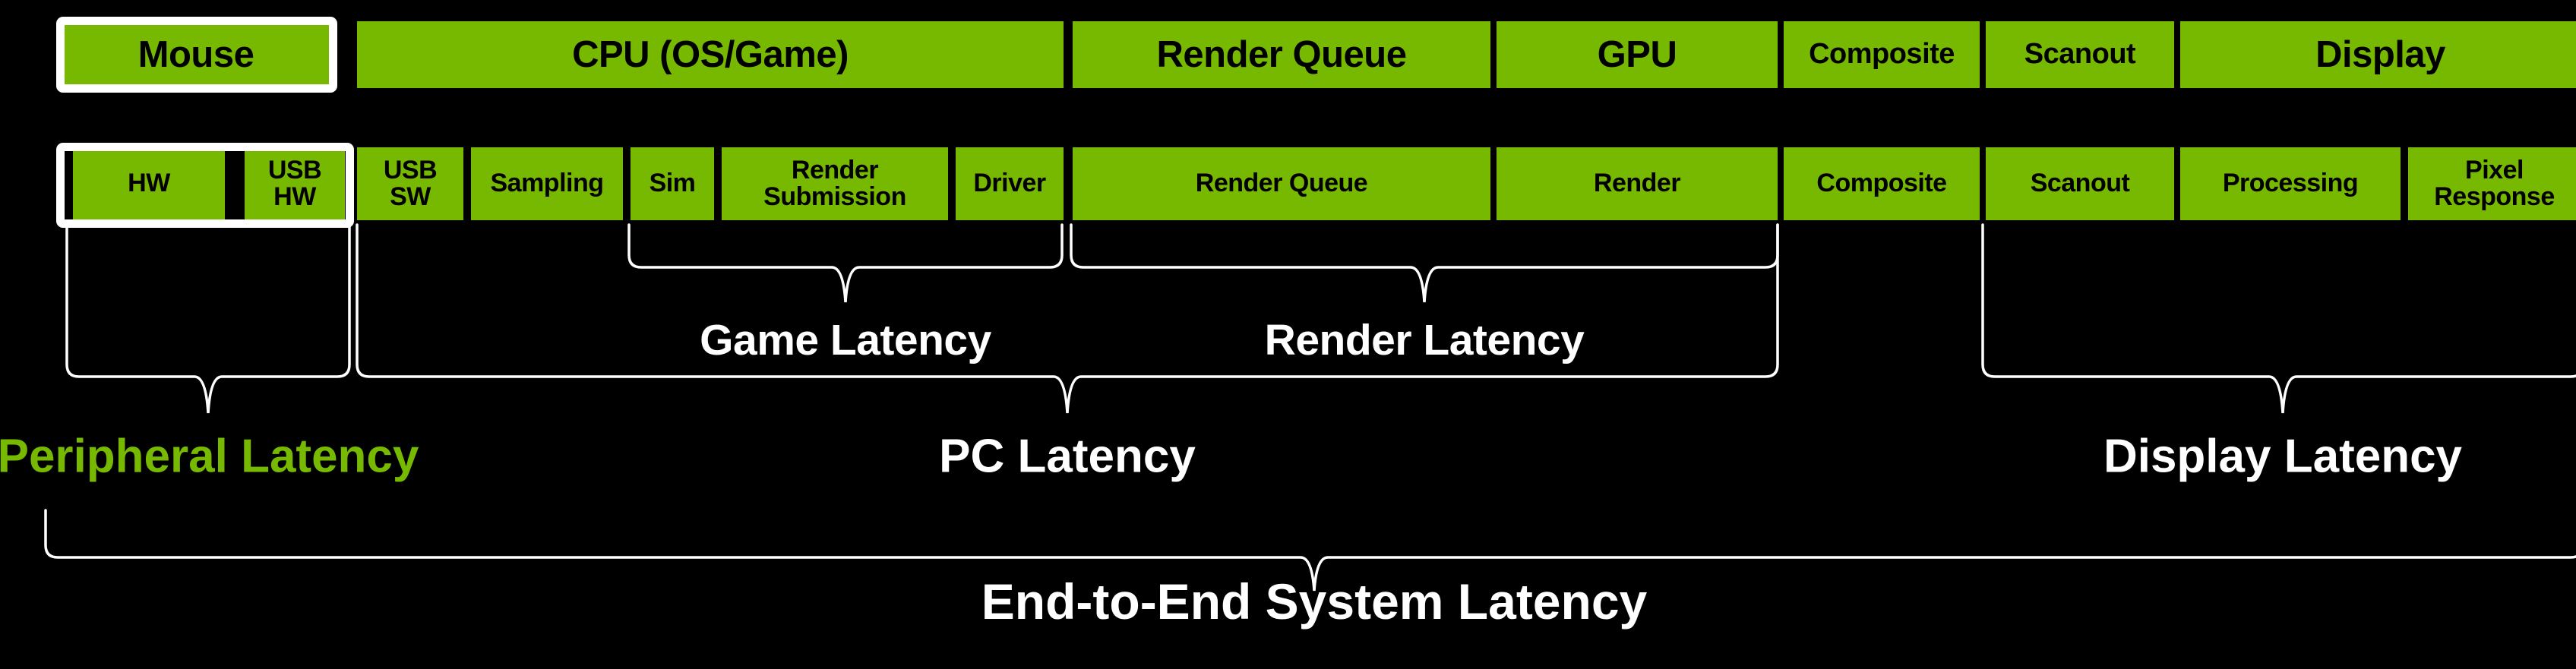 Image resolution: width=2576 pixels, height=669 pixels. I want to click on row2-render-queue: Render Queue, so click(1281, 183).